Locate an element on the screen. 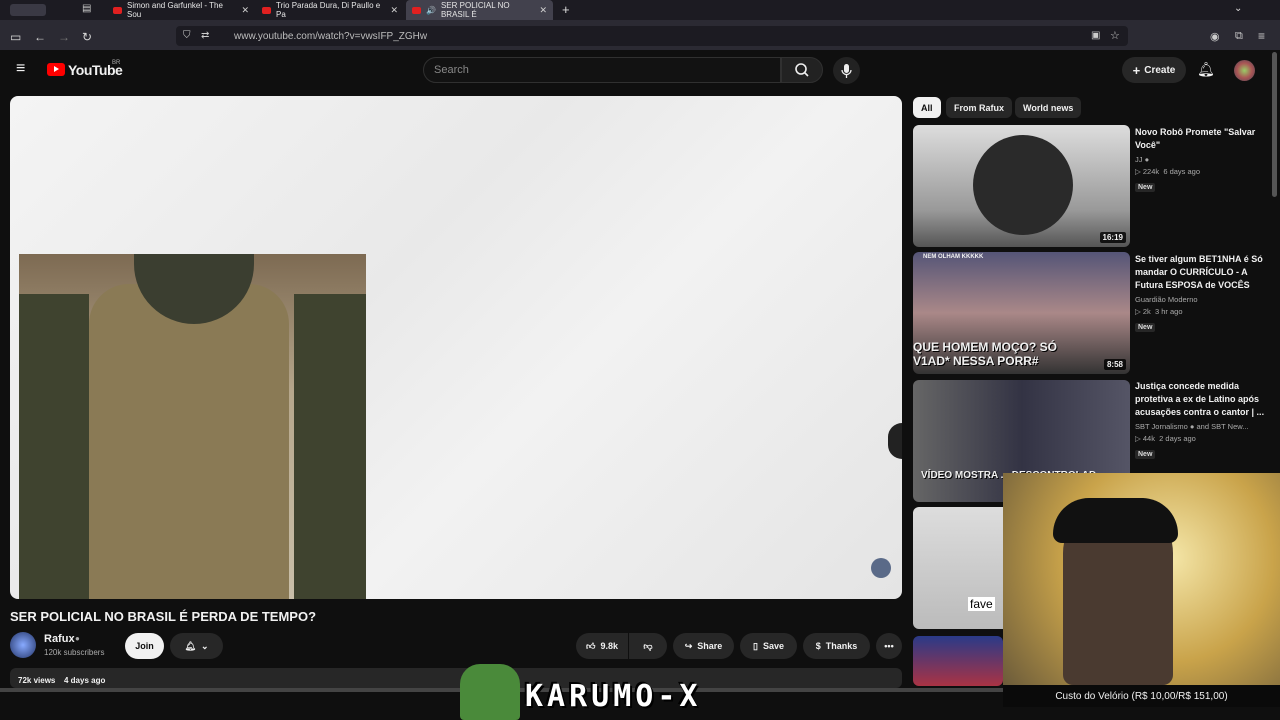 This screenshot has height=720, width=1280. notifications-bell-icon: 🔔︎ is located at coordinates (1206, 69).